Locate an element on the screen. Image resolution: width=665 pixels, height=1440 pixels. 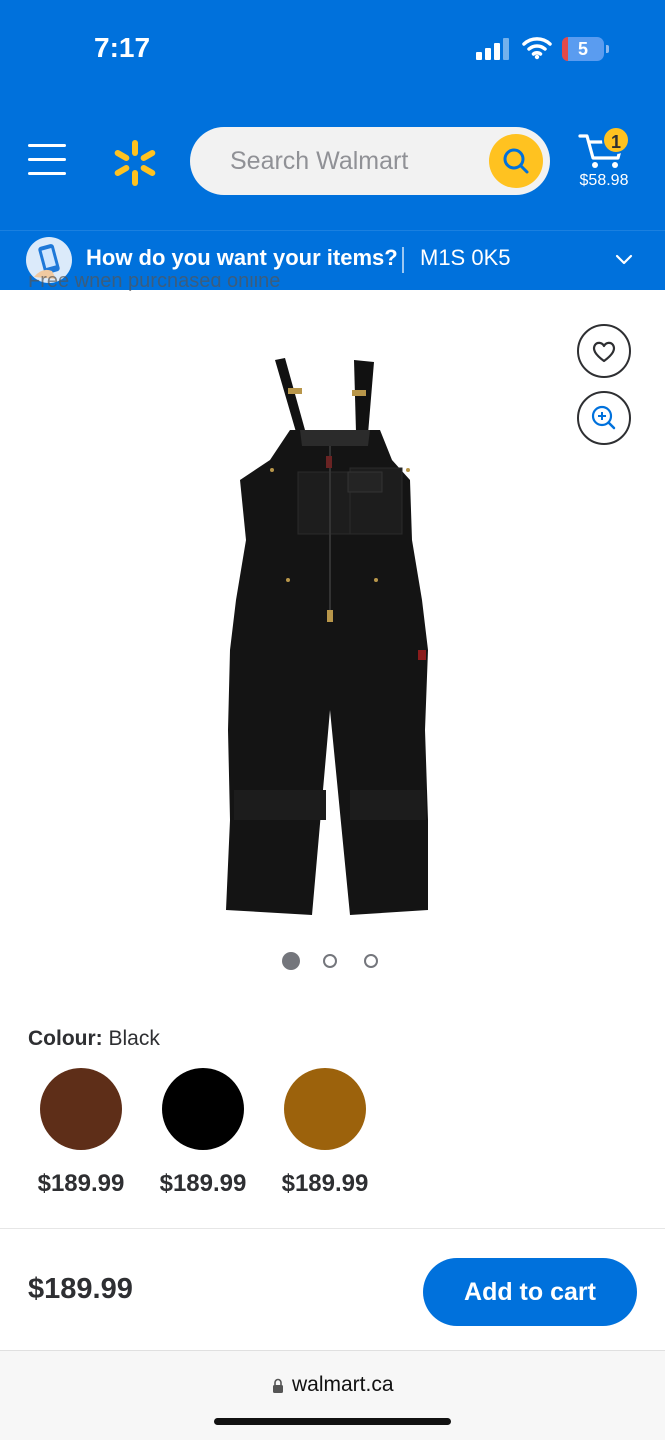
add-to-cart-button: Add to cart is located at coordinates (530, 1292).